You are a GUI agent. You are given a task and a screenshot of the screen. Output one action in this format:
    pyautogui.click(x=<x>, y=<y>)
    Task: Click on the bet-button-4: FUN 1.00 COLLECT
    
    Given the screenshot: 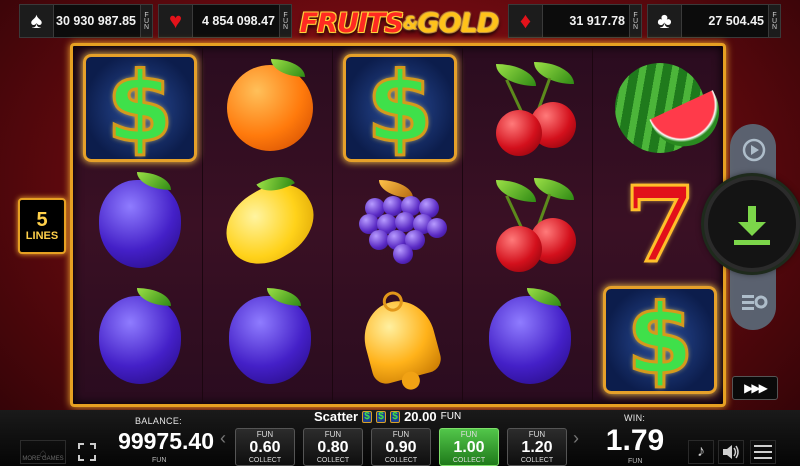 What is the action you would take?
    pyautogui.click(x=469, y=447)
    